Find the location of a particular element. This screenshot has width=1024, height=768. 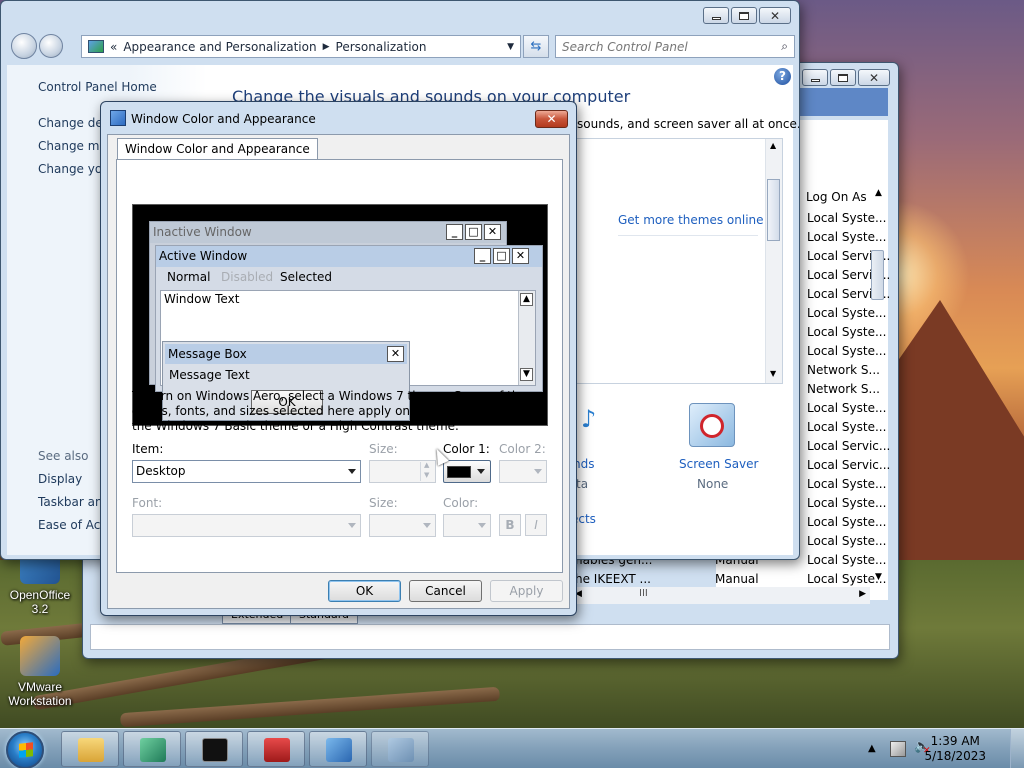

toolbox-icon is located at coordinates (277, 750).